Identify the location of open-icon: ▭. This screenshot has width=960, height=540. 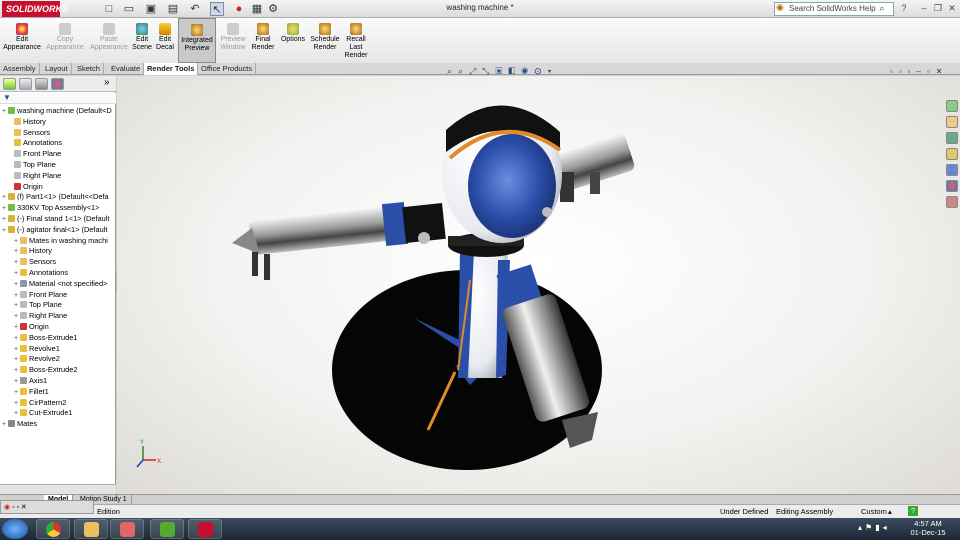
(129, 9).